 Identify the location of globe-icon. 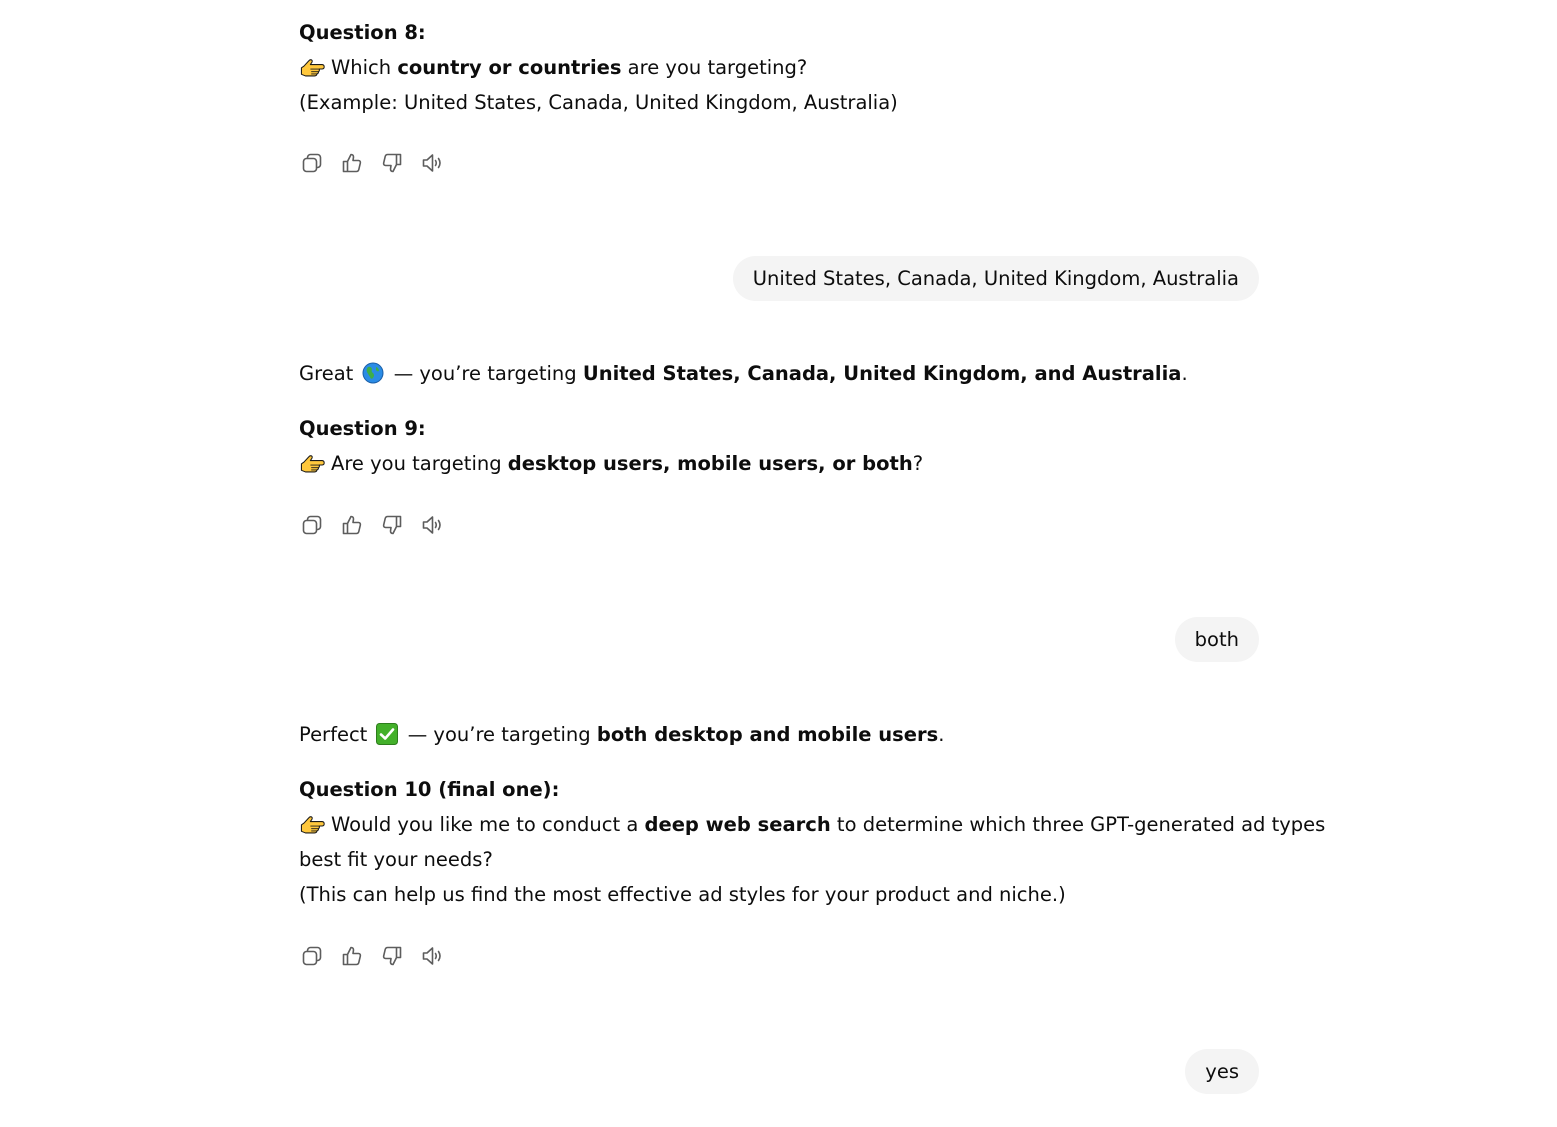
(372, 373).